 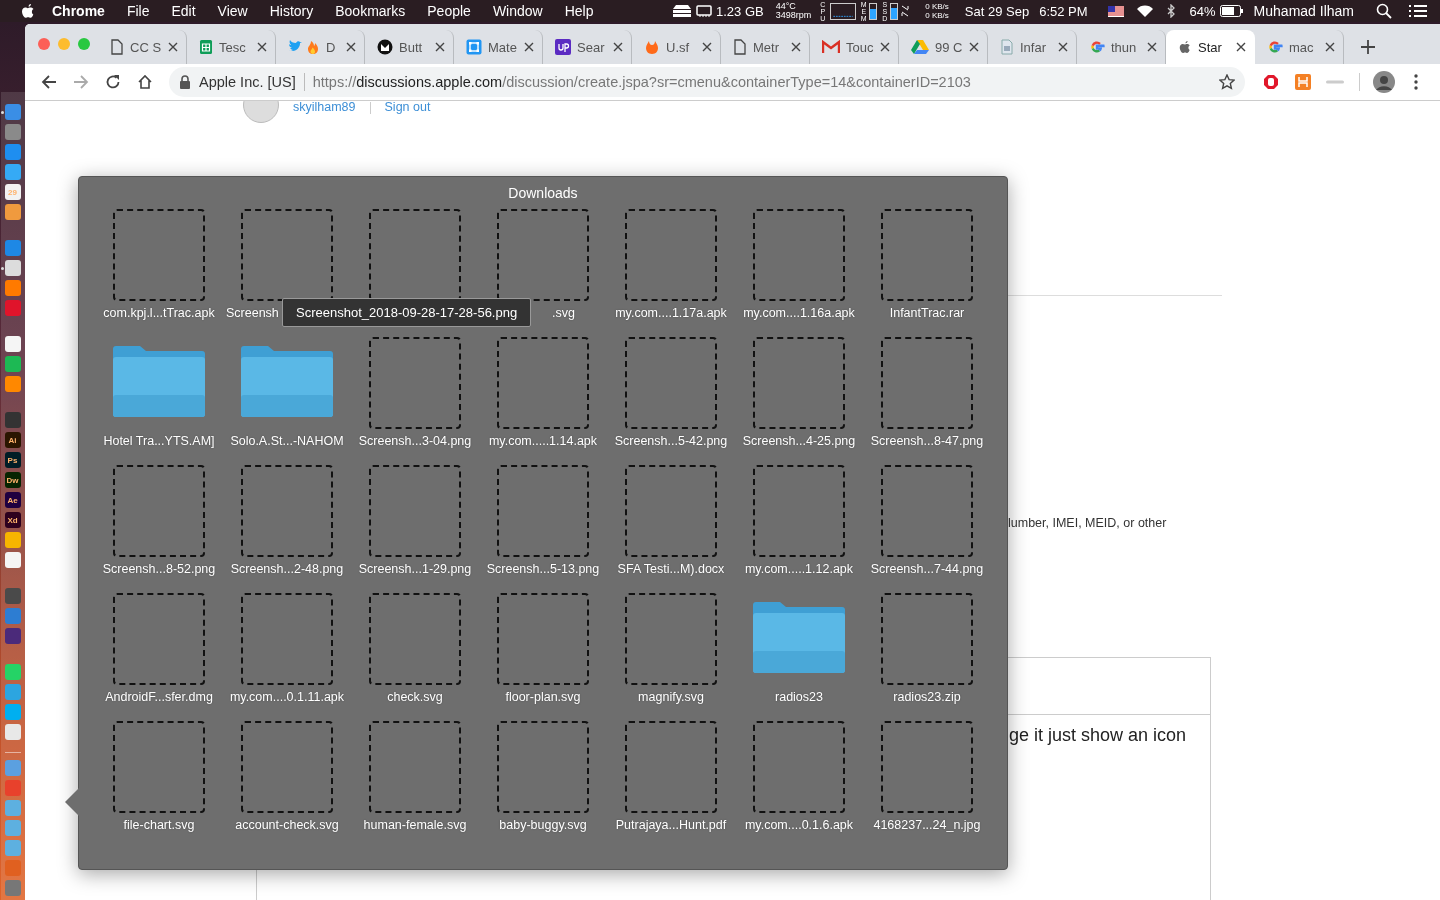 What do you see at coordinates (543, 825) in the screenshot?
I see `file-name: baby-buggy.svg` at bounding box center [543, 825].